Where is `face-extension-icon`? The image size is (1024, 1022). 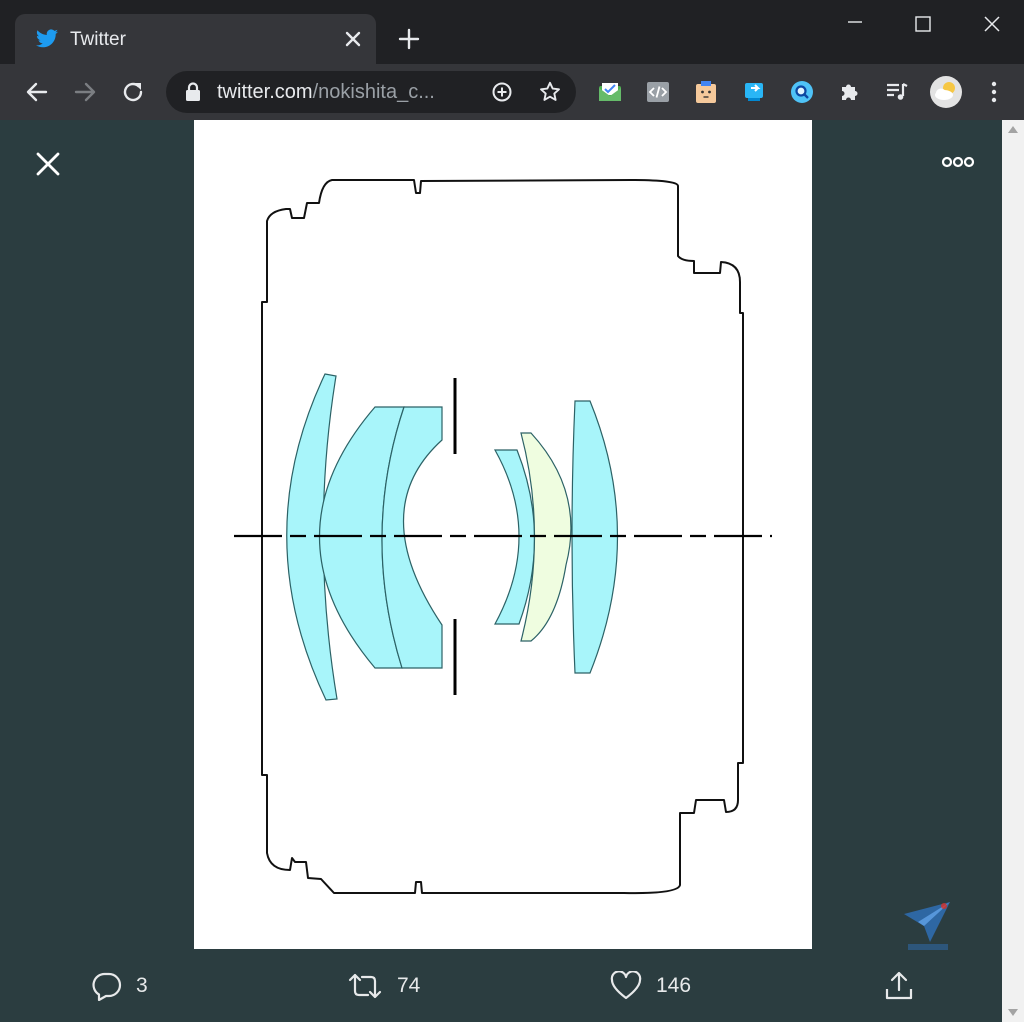 face-extension-icon is located at coordinates (706, 92).